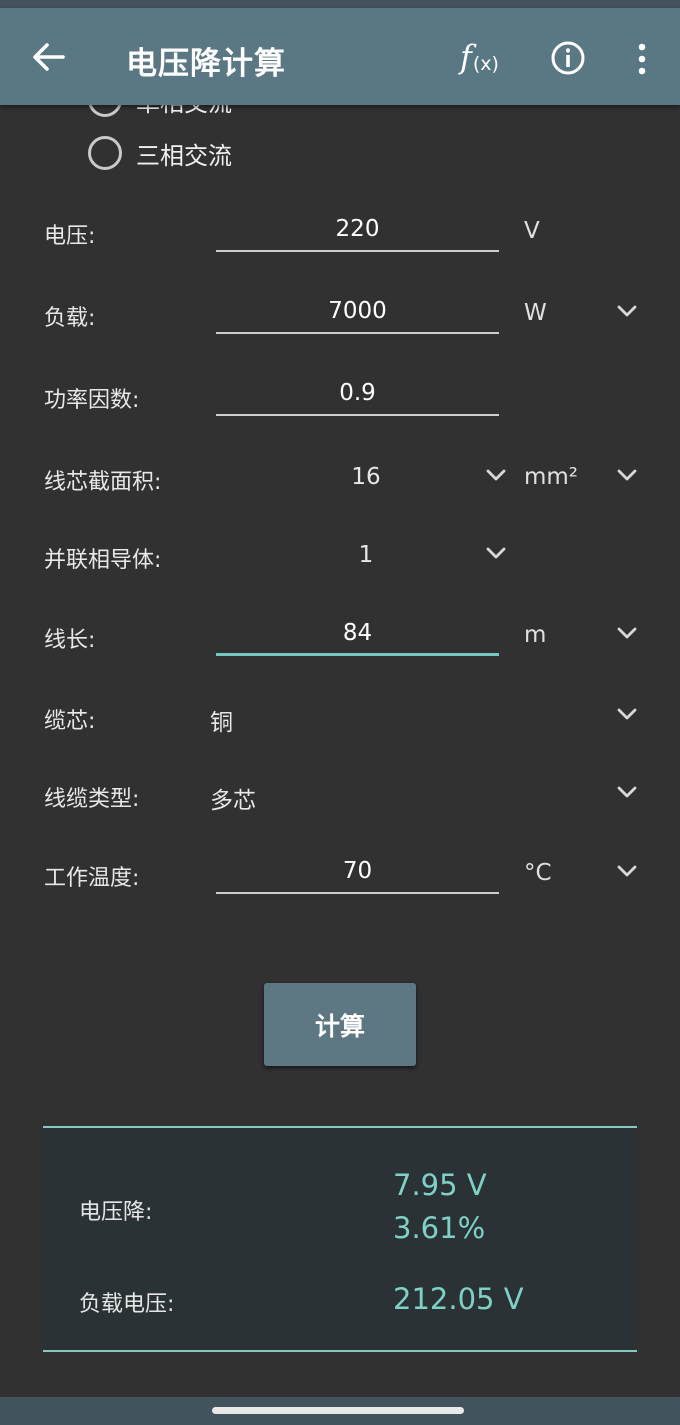  I want to click on load-voltage-label: 负载电压:, so click(127, 1304).